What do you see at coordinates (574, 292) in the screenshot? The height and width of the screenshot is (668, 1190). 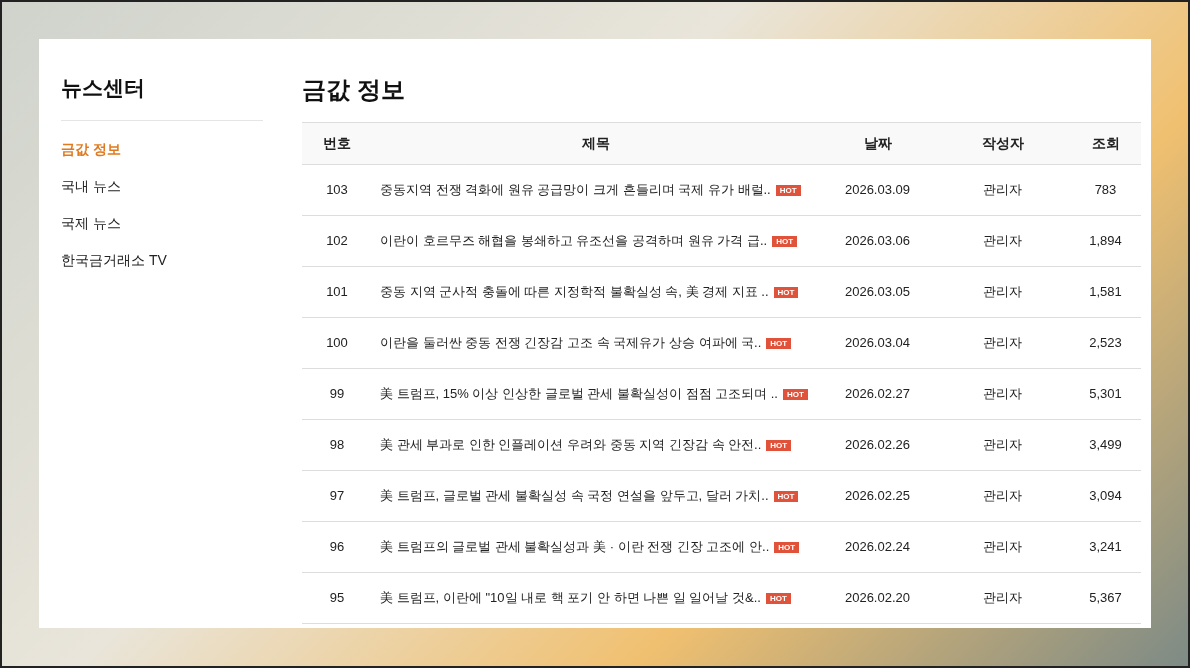 I see `post-title-link: 중동 지역 군사적 충돌에 따른 지정학적 불확실성 속, 美 경제 지표 ..` at bounding box center [574, 292].